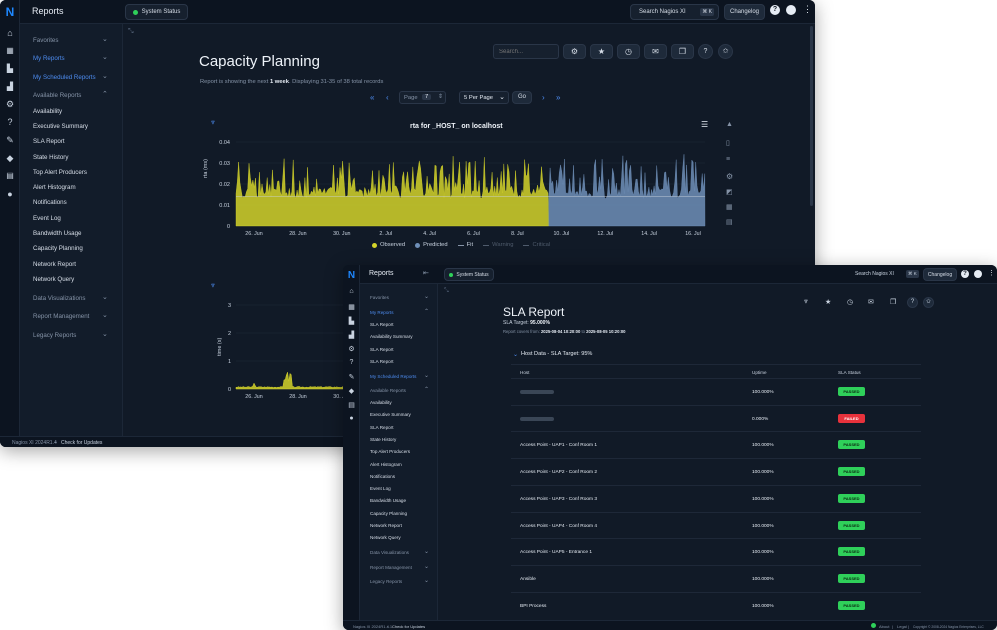 This screenshot has height=630, width=997. What do you see at coordinates (440, 97) in the screenshot?
I see `spinner-icon: ⇕` at bounding box center [440, 97].